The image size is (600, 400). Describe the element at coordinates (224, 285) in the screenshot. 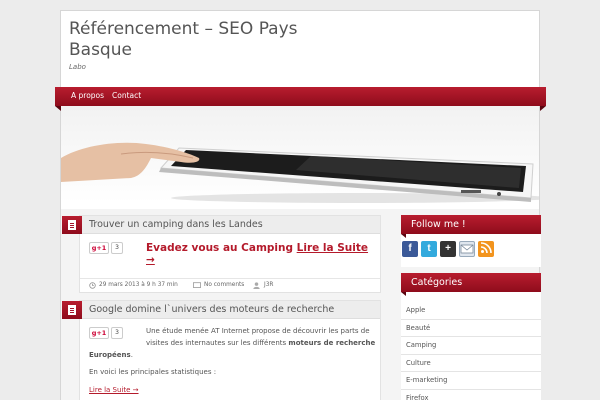

I see `post-comments-link: No comments` at that location.